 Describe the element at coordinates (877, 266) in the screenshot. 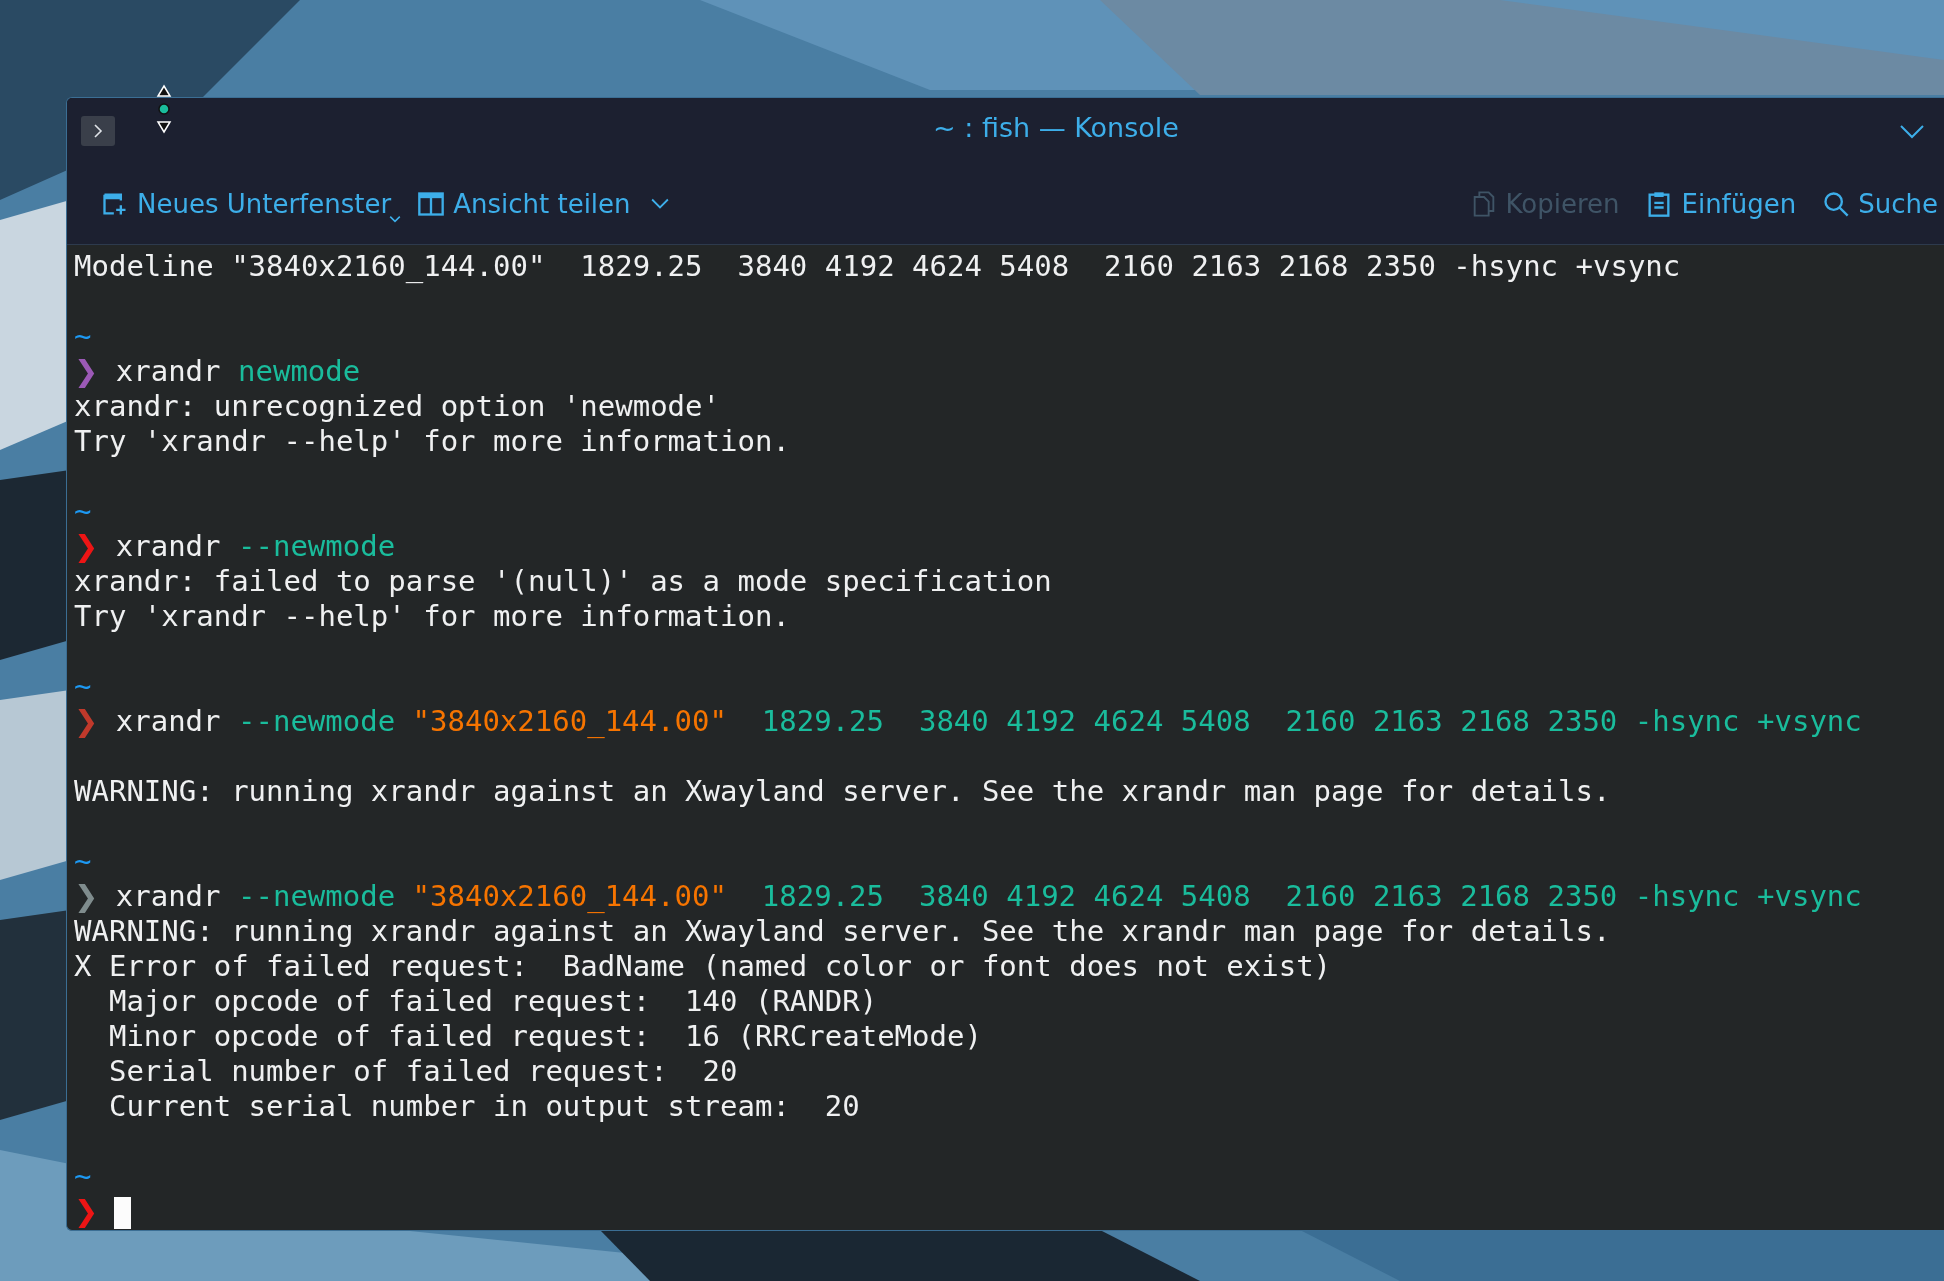

I see `output-text: Modeline "3840x2160_144.00" 1829.25 3840 4192 4624 5408 2160 2163 2168 2350 -hsync +vsync` at that location.